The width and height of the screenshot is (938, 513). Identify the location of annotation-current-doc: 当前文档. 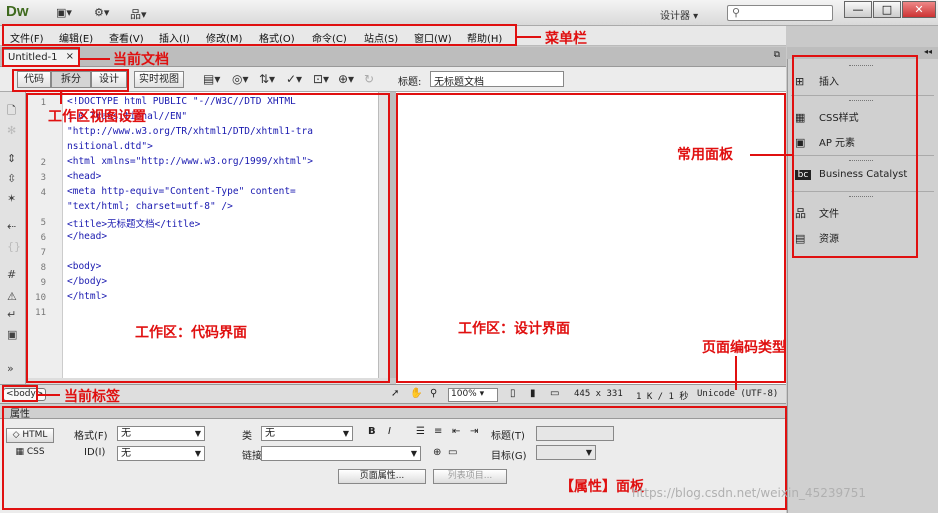
(141, 60).